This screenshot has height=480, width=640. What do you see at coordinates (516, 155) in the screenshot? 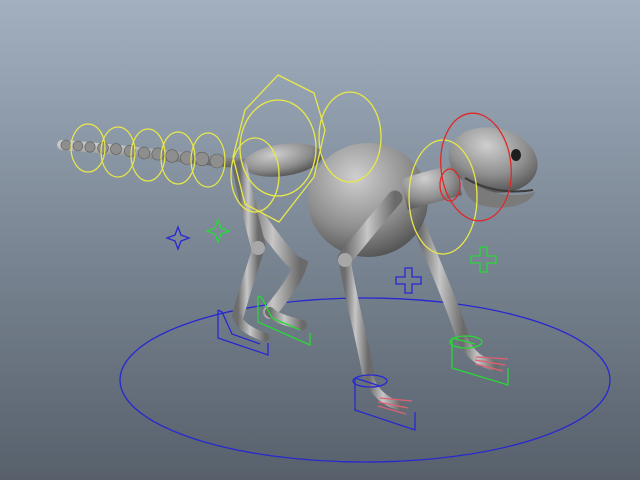
I see `eye` at bounding box center [516, 155].